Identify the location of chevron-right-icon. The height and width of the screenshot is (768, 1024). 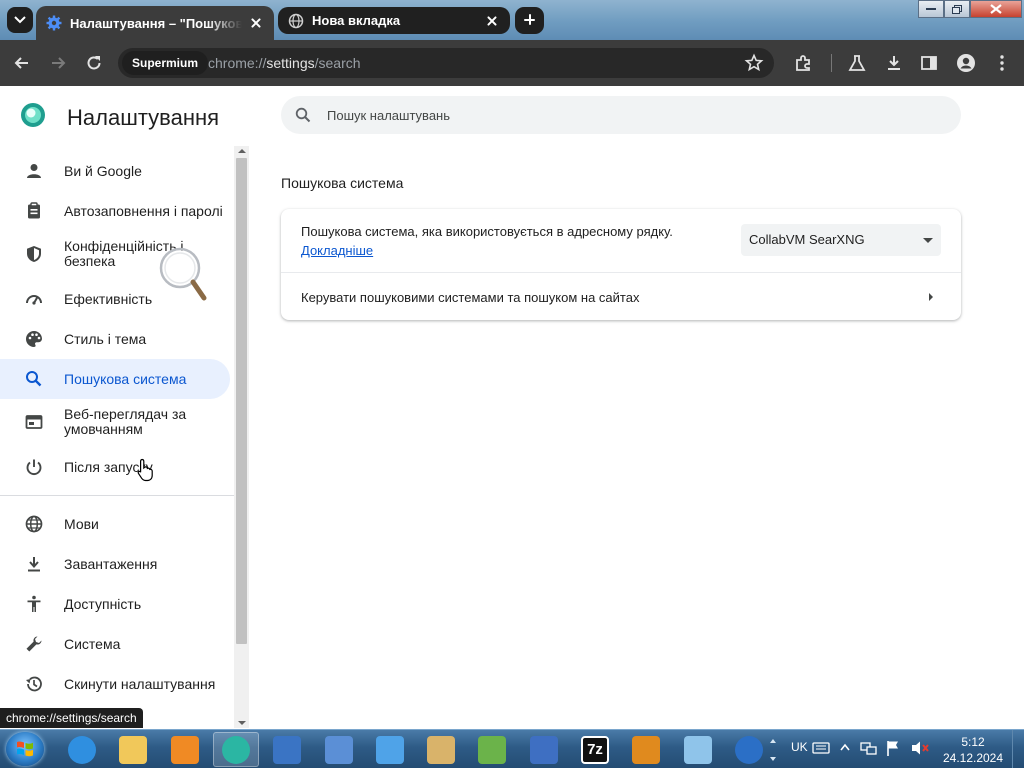
(931, 297).